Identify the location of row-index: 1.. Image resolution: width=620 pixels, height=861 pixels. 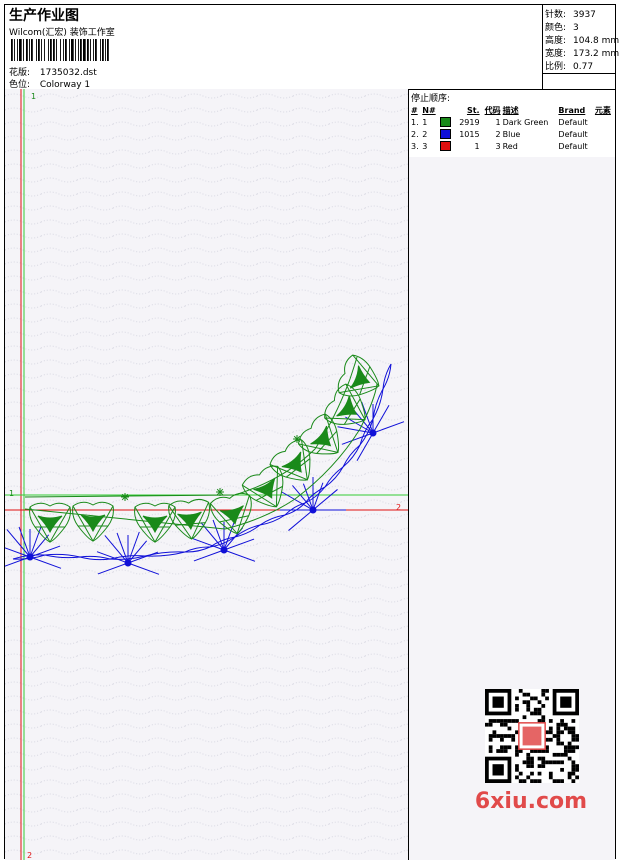
(415, 122).